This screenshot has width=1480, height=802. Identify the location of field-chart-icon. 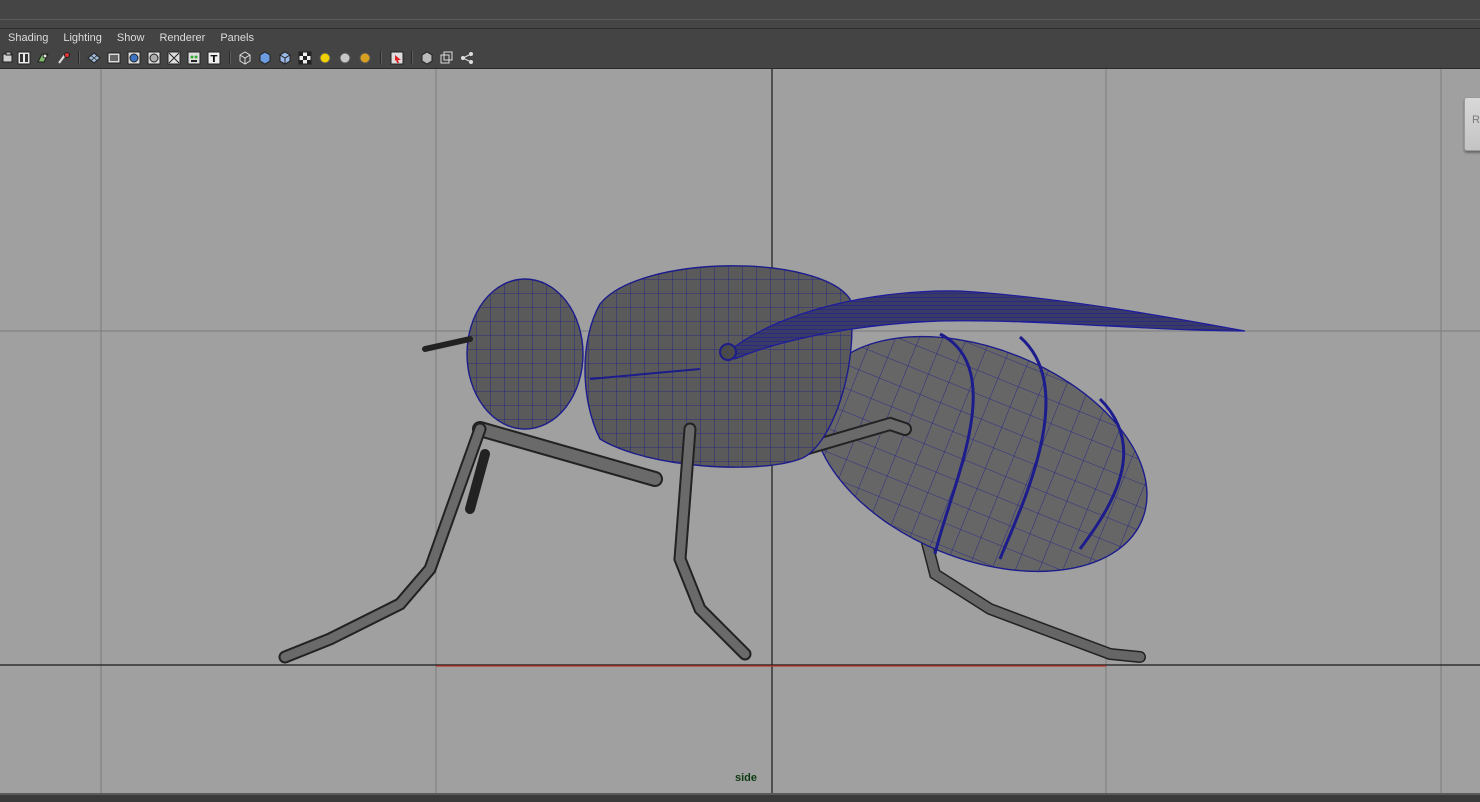
(154, 57).